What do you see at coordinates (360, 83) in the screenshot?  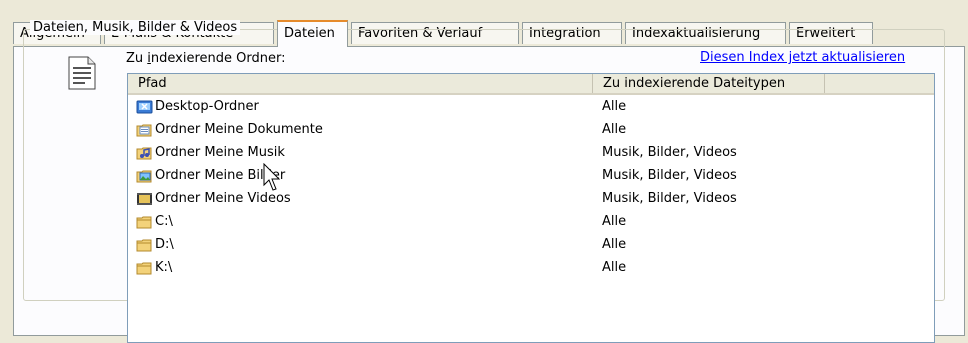 I see `column-header-path: Pfad` at bounding box center [360, 83].